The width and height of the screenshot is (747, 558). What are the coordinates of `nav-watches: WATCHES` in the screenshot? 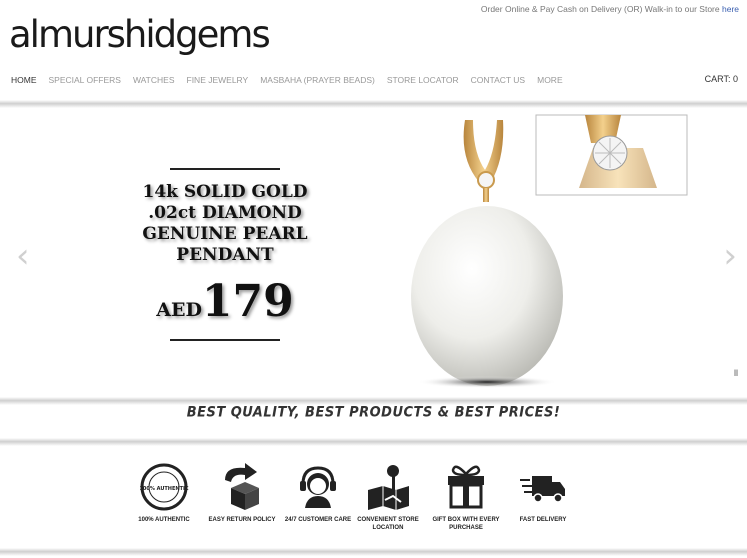 It's located at (160, 80).